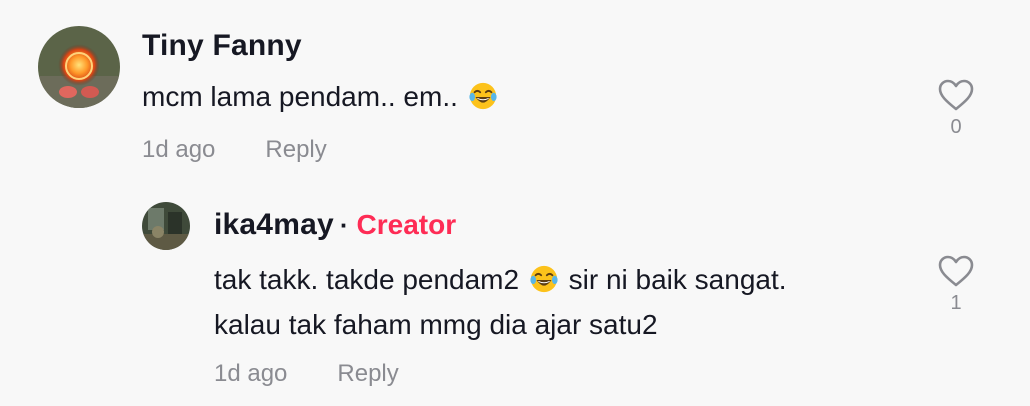 The height and width of the screenshot is (406, 1030). Describe the element at coordinates (436, 324) in the screenshot. I see `comment-text-line2: kalau tak faham mmg dia ajar satu2` at that location.